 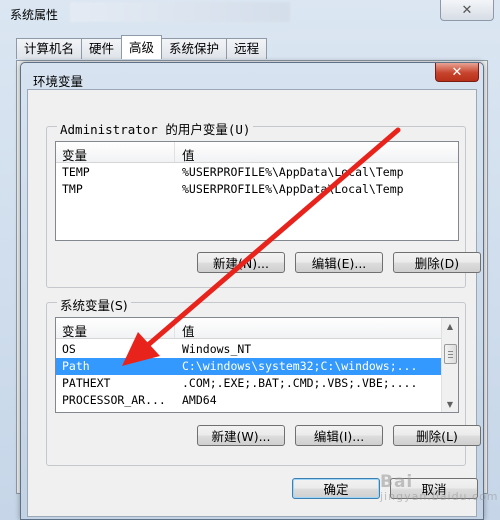 I want to click on watermark-logo: Bai jingyan.baidu.com, so click(x=439, y=487).